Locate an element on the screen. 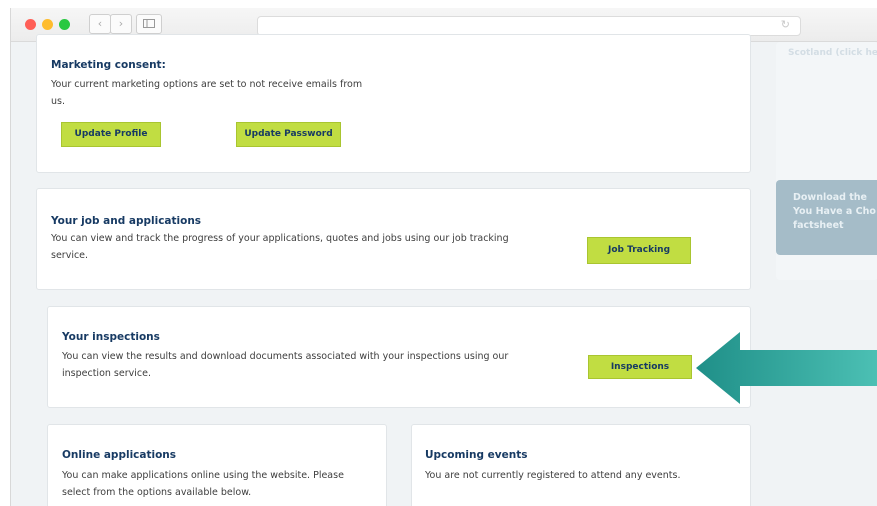 The width and height of the screenshot is (877, 506). marketing-consent-title: Marketing consent: is located at coordinates (108, 65).